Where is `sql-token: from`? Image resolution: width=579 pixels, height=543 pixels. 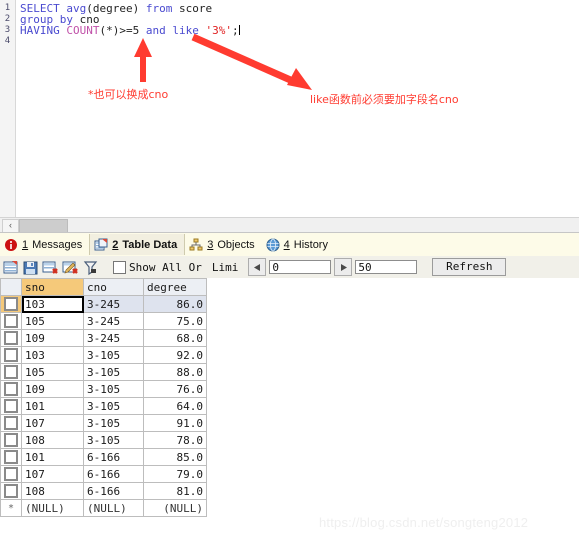
sql-token: from is located at coordinates (162, 8).